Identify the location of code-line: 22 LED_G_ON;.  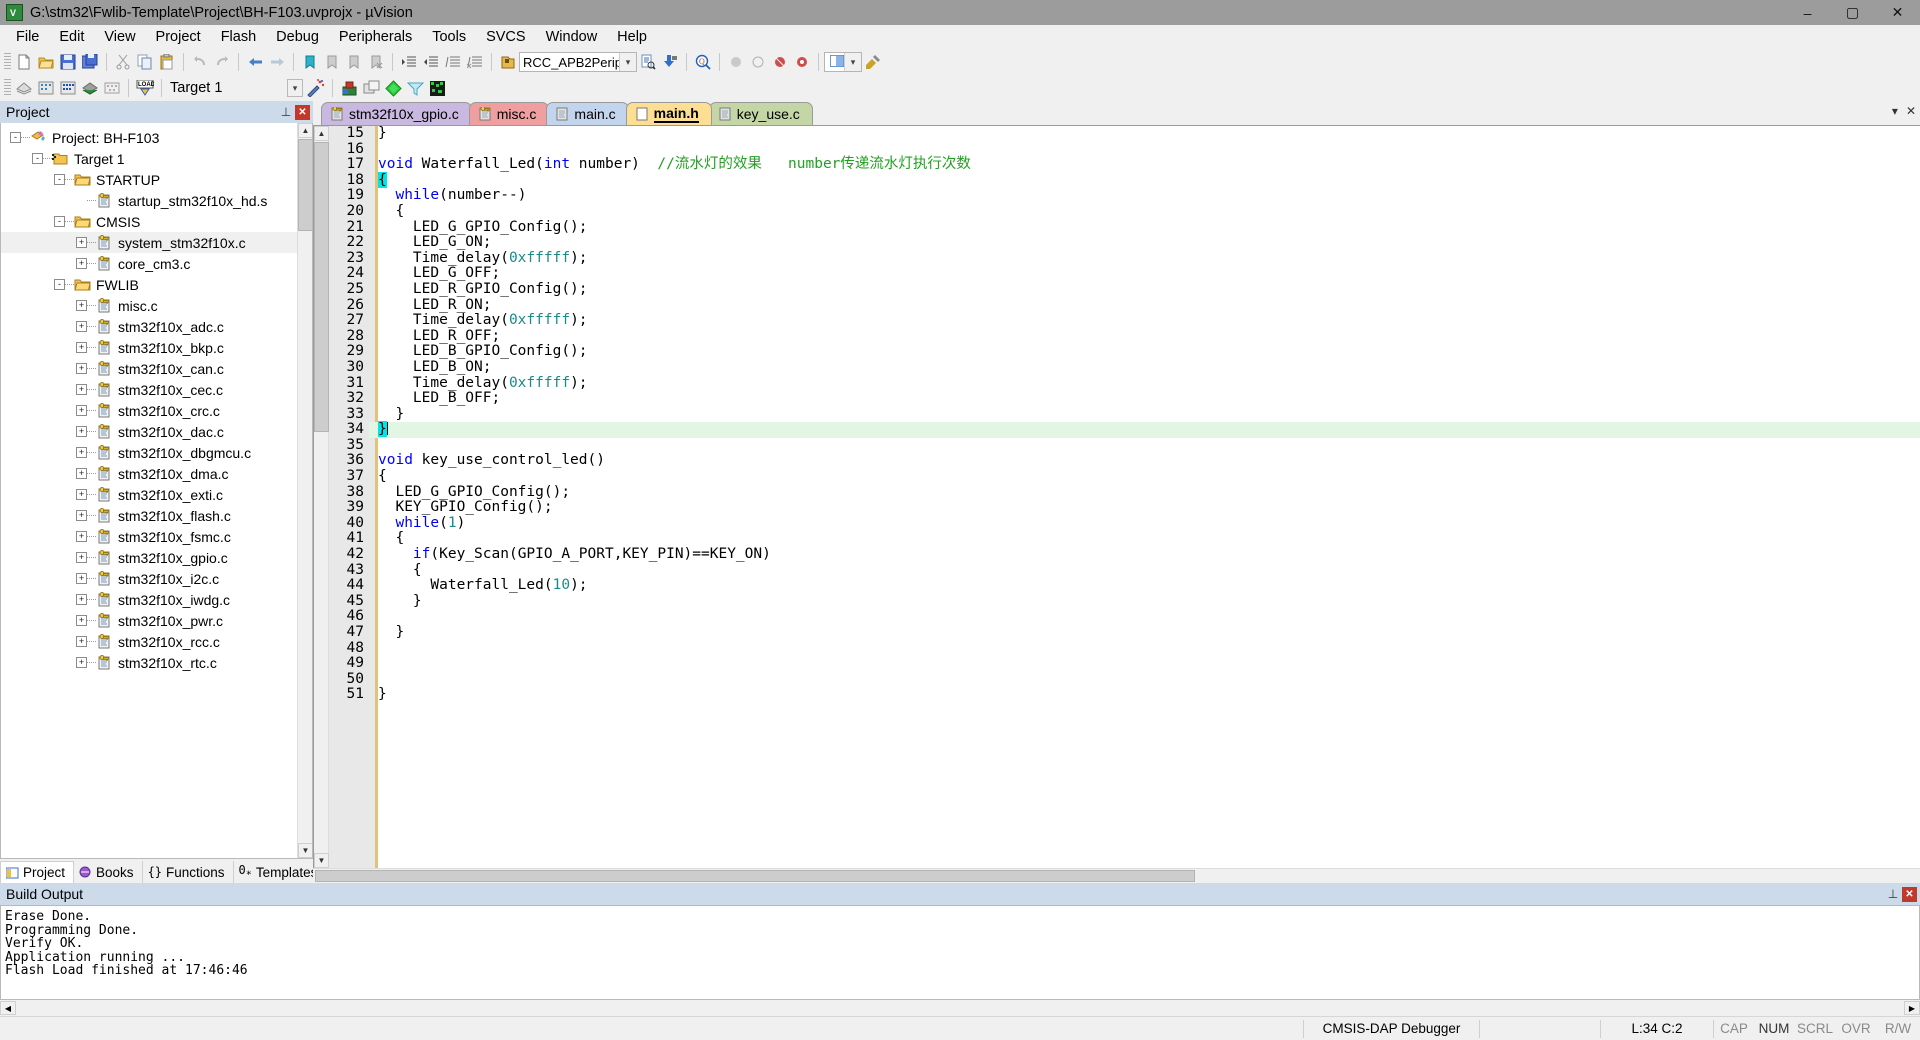
(1124, 242).